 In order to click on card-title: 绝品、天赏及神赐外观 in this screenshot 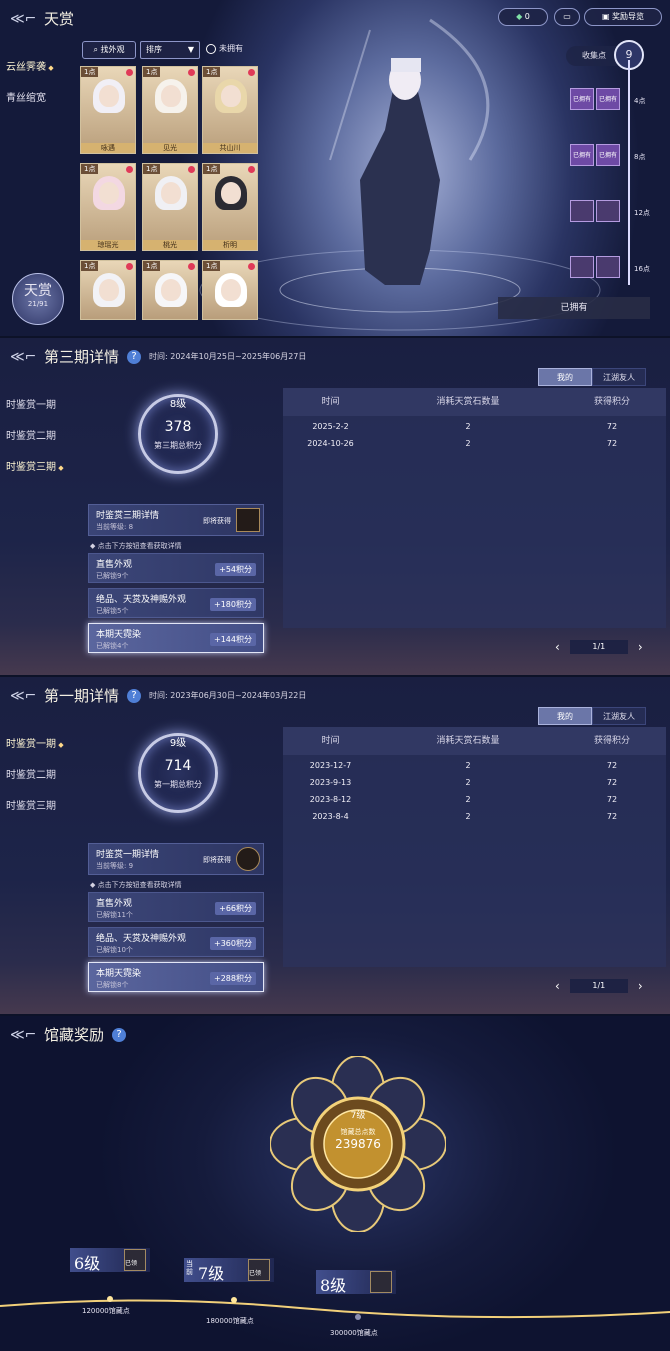, I will do `click(141, 939)`.